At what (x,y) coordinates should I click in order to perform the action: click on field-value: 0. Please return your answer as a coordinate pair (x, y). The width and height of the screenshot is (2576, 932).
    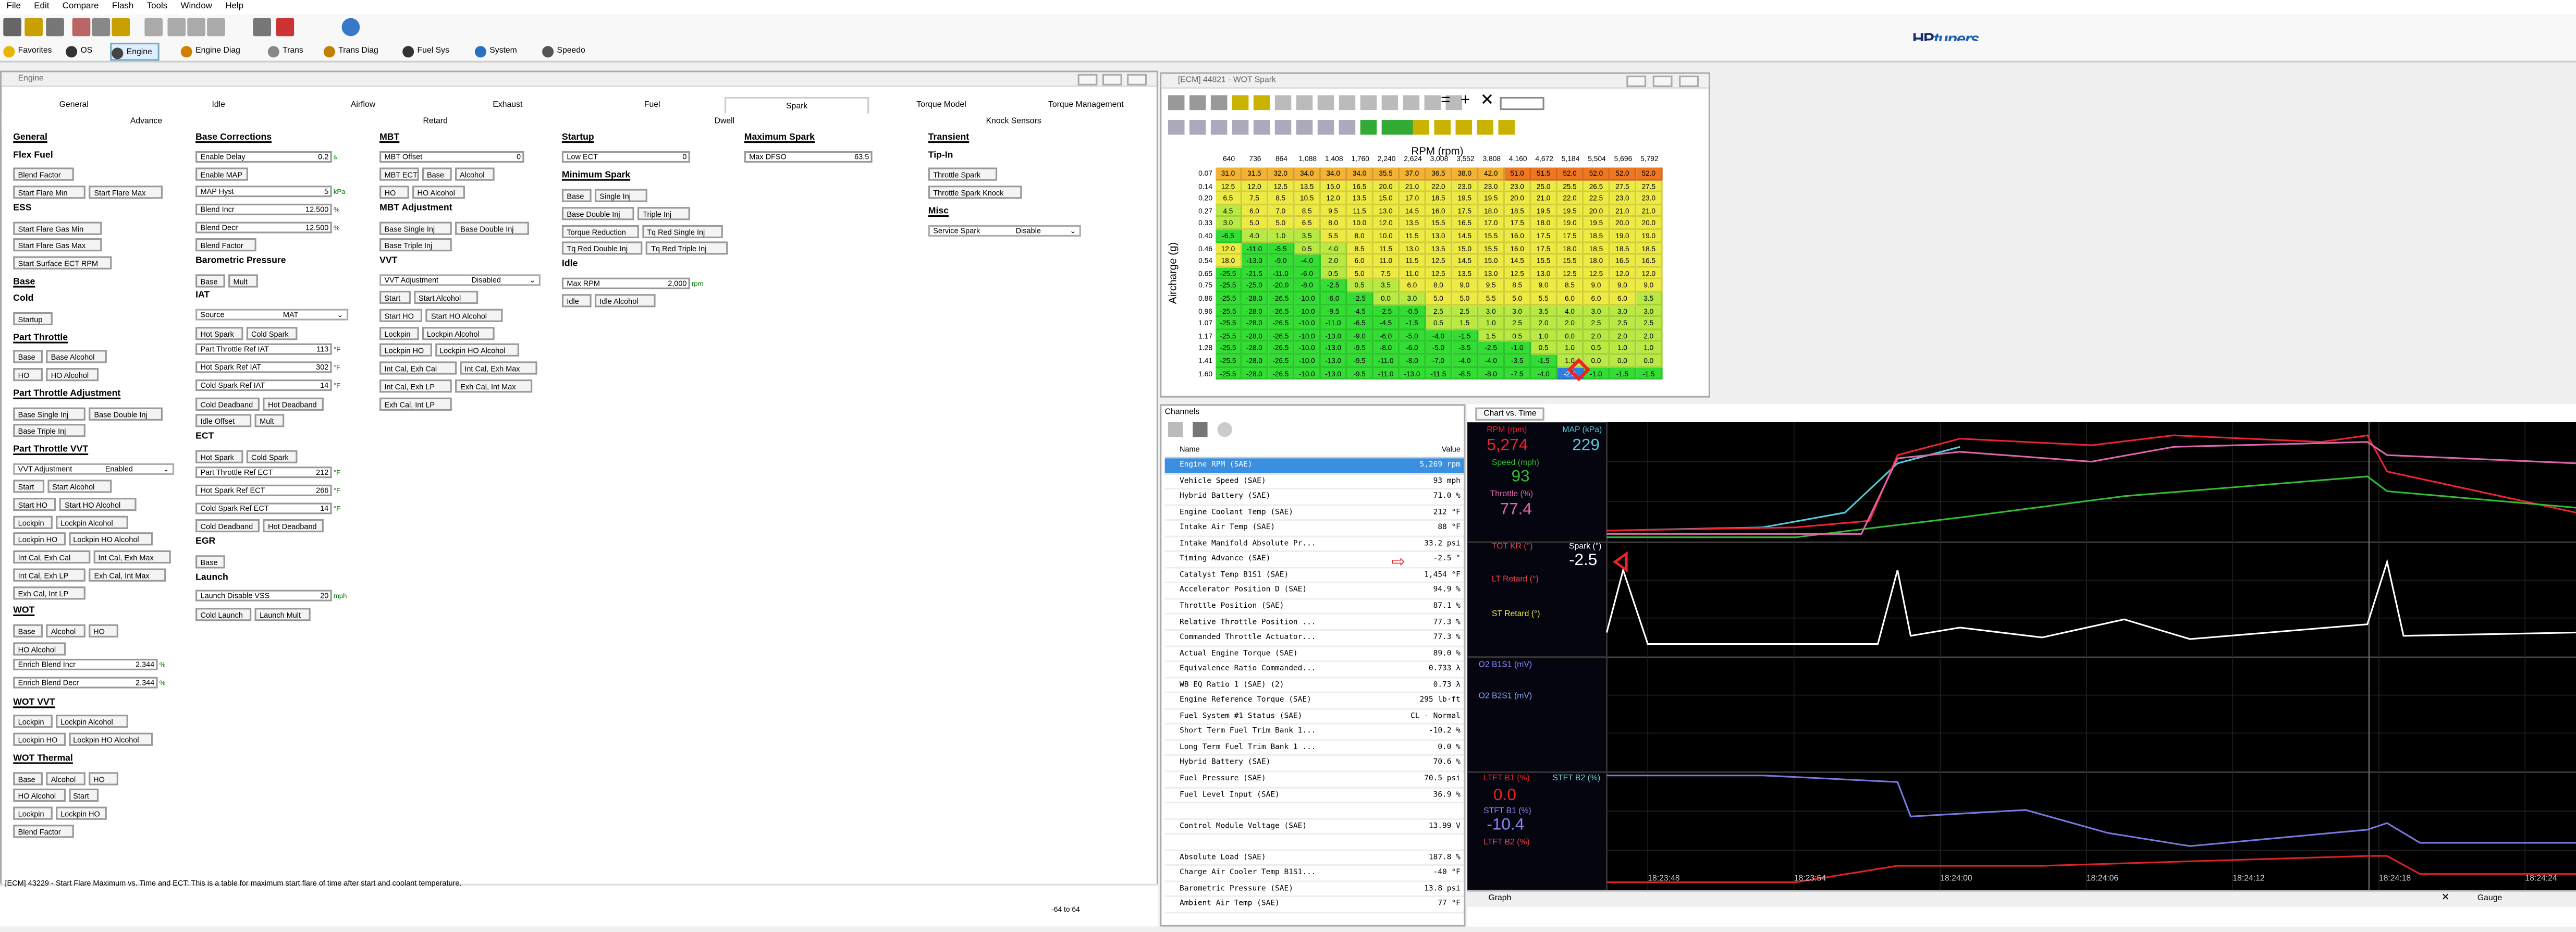
    Looking at the image, I should click on (519, 157).